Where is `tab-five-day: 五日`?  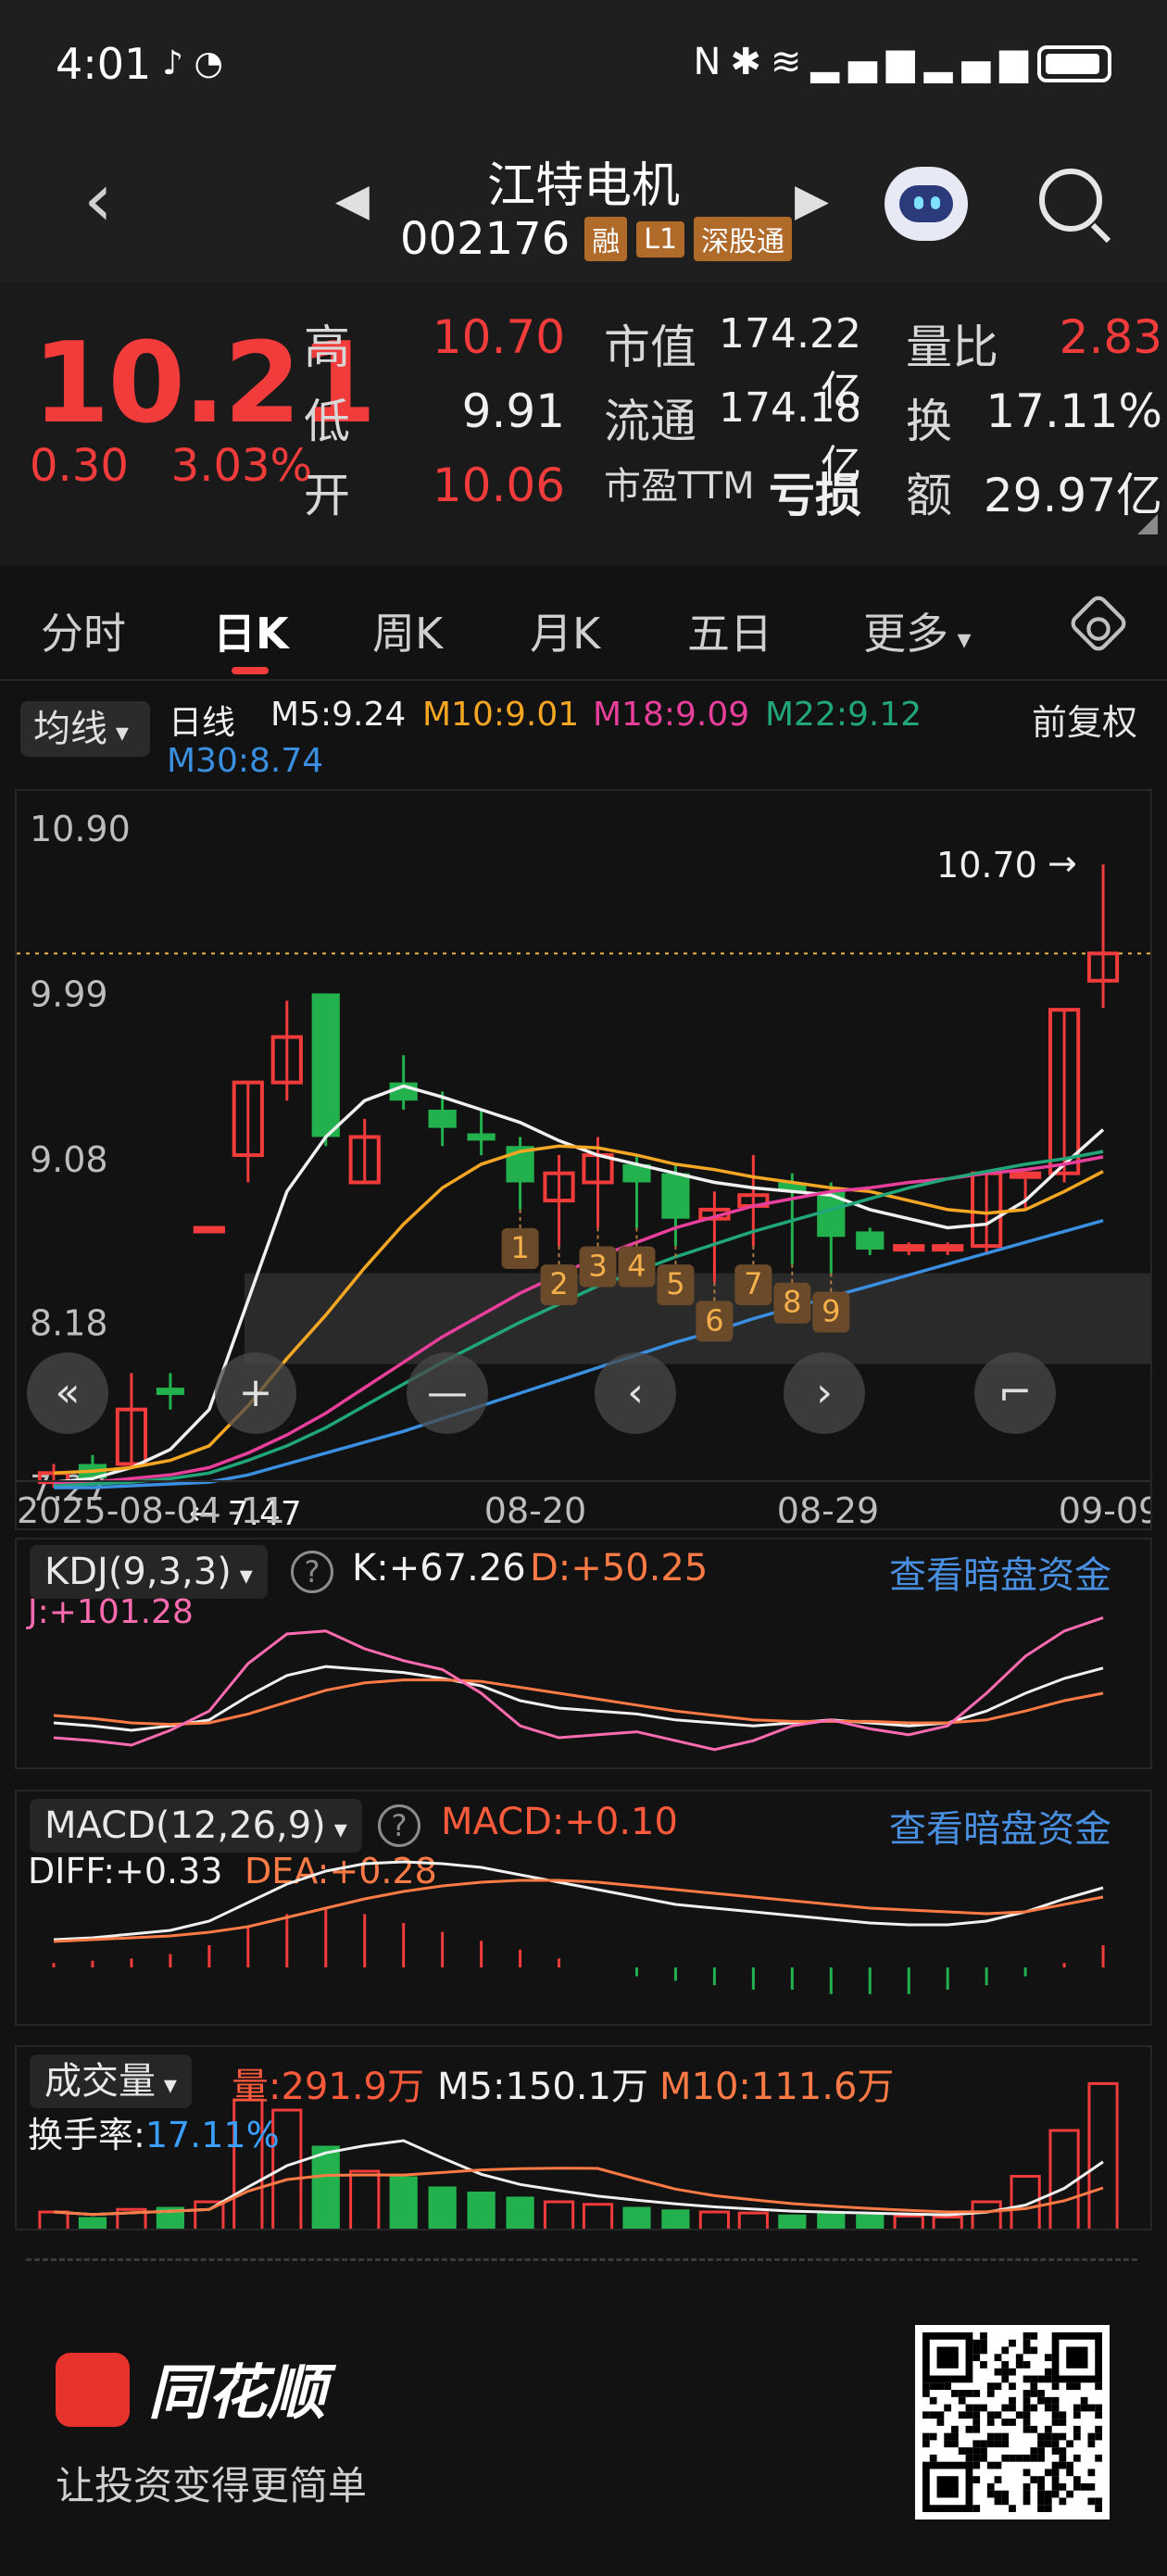
tab-five-day: 五日 is located at coordinates (729, 630).